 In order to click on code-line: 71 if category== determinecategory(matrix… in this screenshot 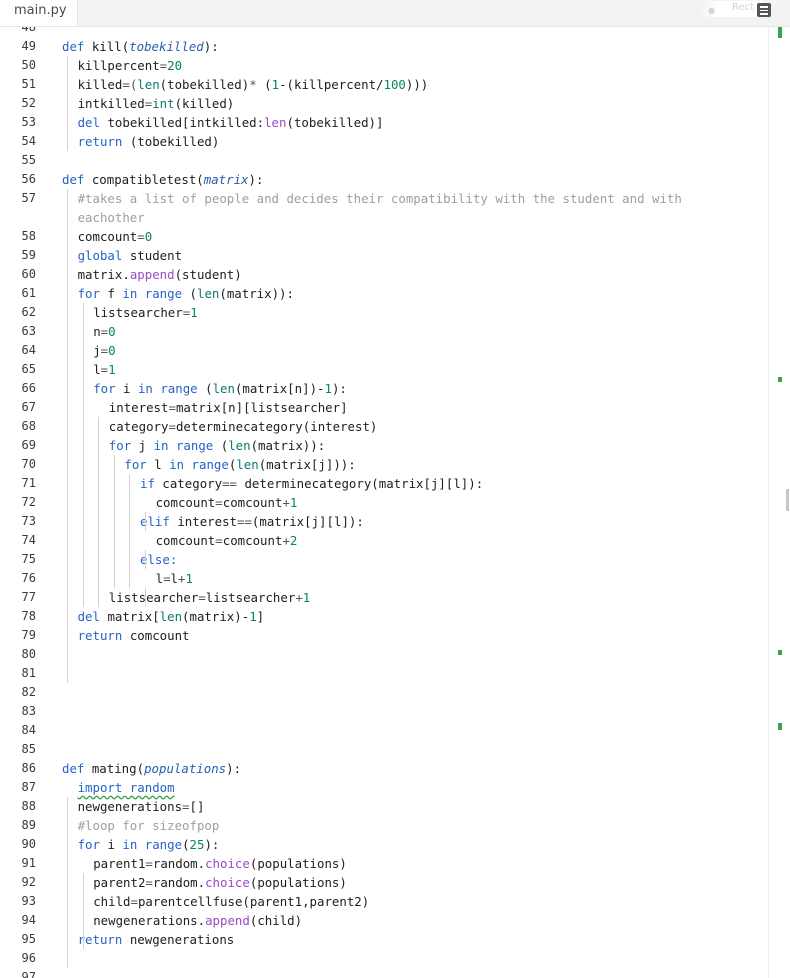, I will do `click(384, 483)`.